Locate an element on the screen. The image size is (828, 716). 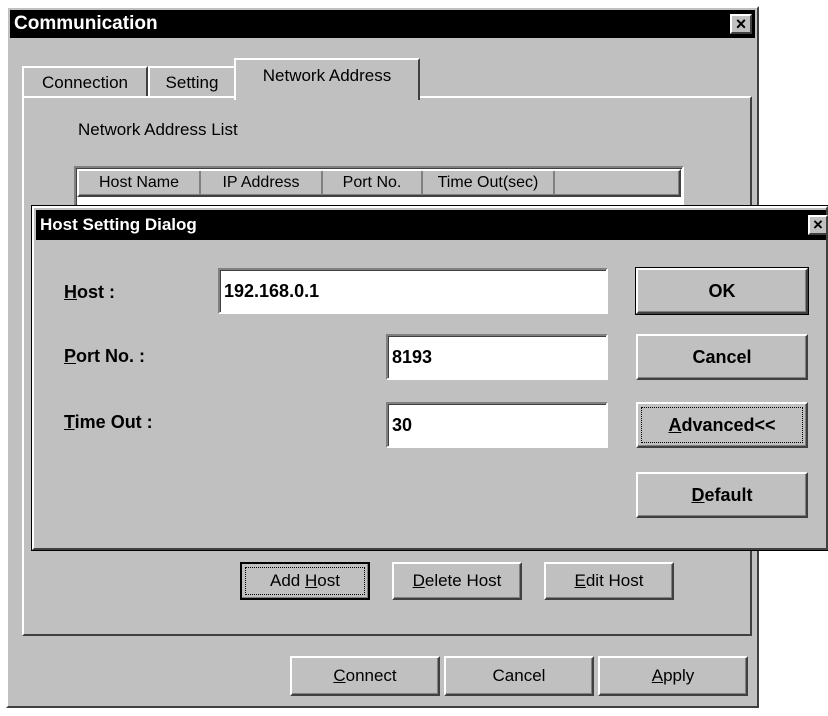
apply-label: Apply is located at coordinates (673, 675).